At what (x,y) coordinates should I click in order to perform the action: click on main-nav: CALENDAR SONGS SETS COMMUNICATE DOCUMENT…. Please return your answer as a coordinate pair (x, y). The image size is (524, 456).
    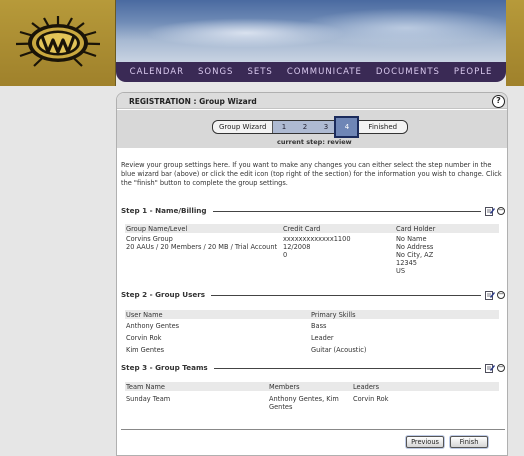
    Looking at the image, I should click on (311, 72).